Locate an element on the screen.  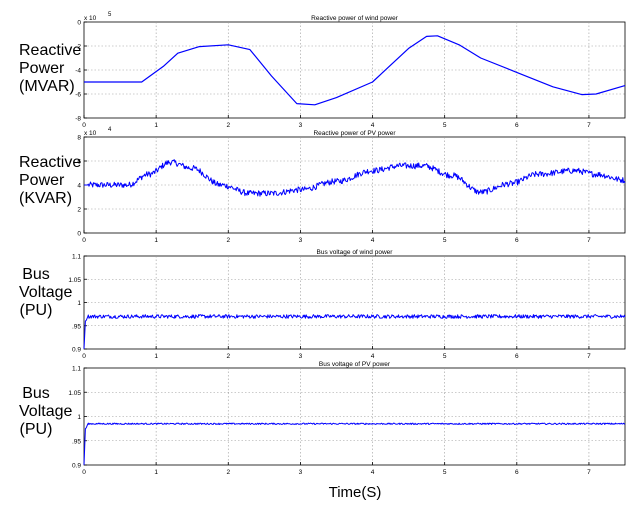
ylabel-wind-reactive: Reactive Power (MVAR) is located at coordinates (50, 69).